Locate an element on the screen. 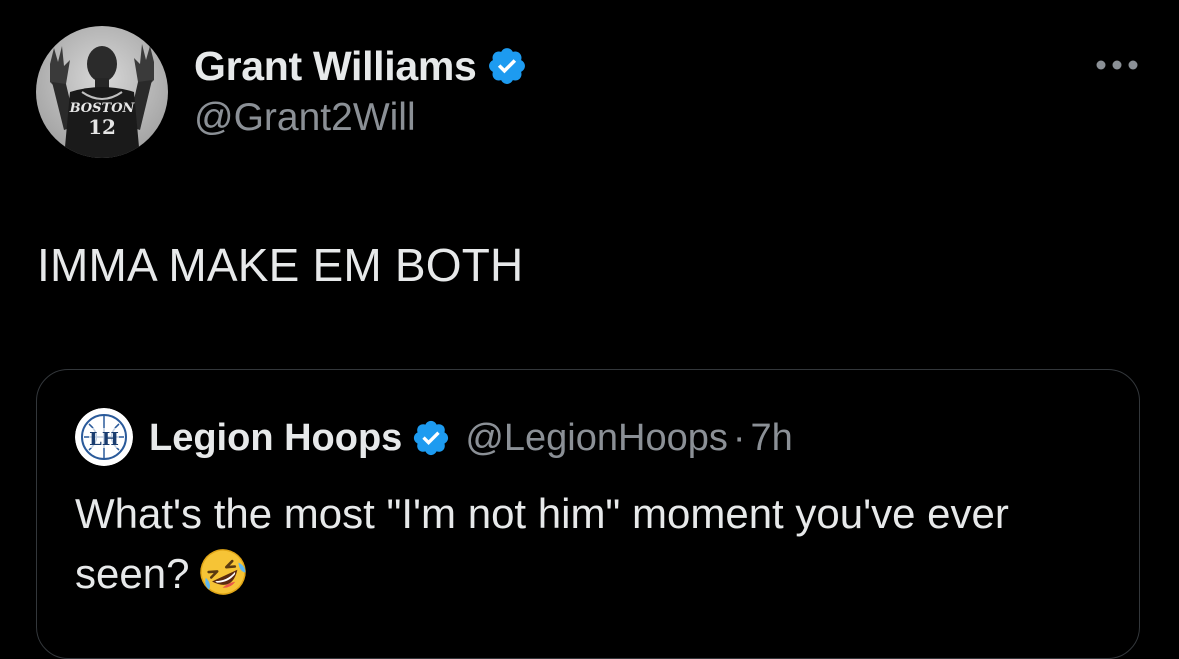  quoted-verified-badge-icon is located at coordinates (431, 438).